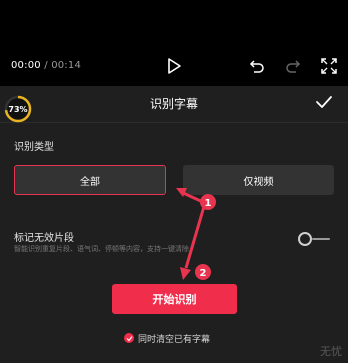  Describe the element at coordinates (26, 65) in the screenshot. I see `current-time: 00:00` at that location.